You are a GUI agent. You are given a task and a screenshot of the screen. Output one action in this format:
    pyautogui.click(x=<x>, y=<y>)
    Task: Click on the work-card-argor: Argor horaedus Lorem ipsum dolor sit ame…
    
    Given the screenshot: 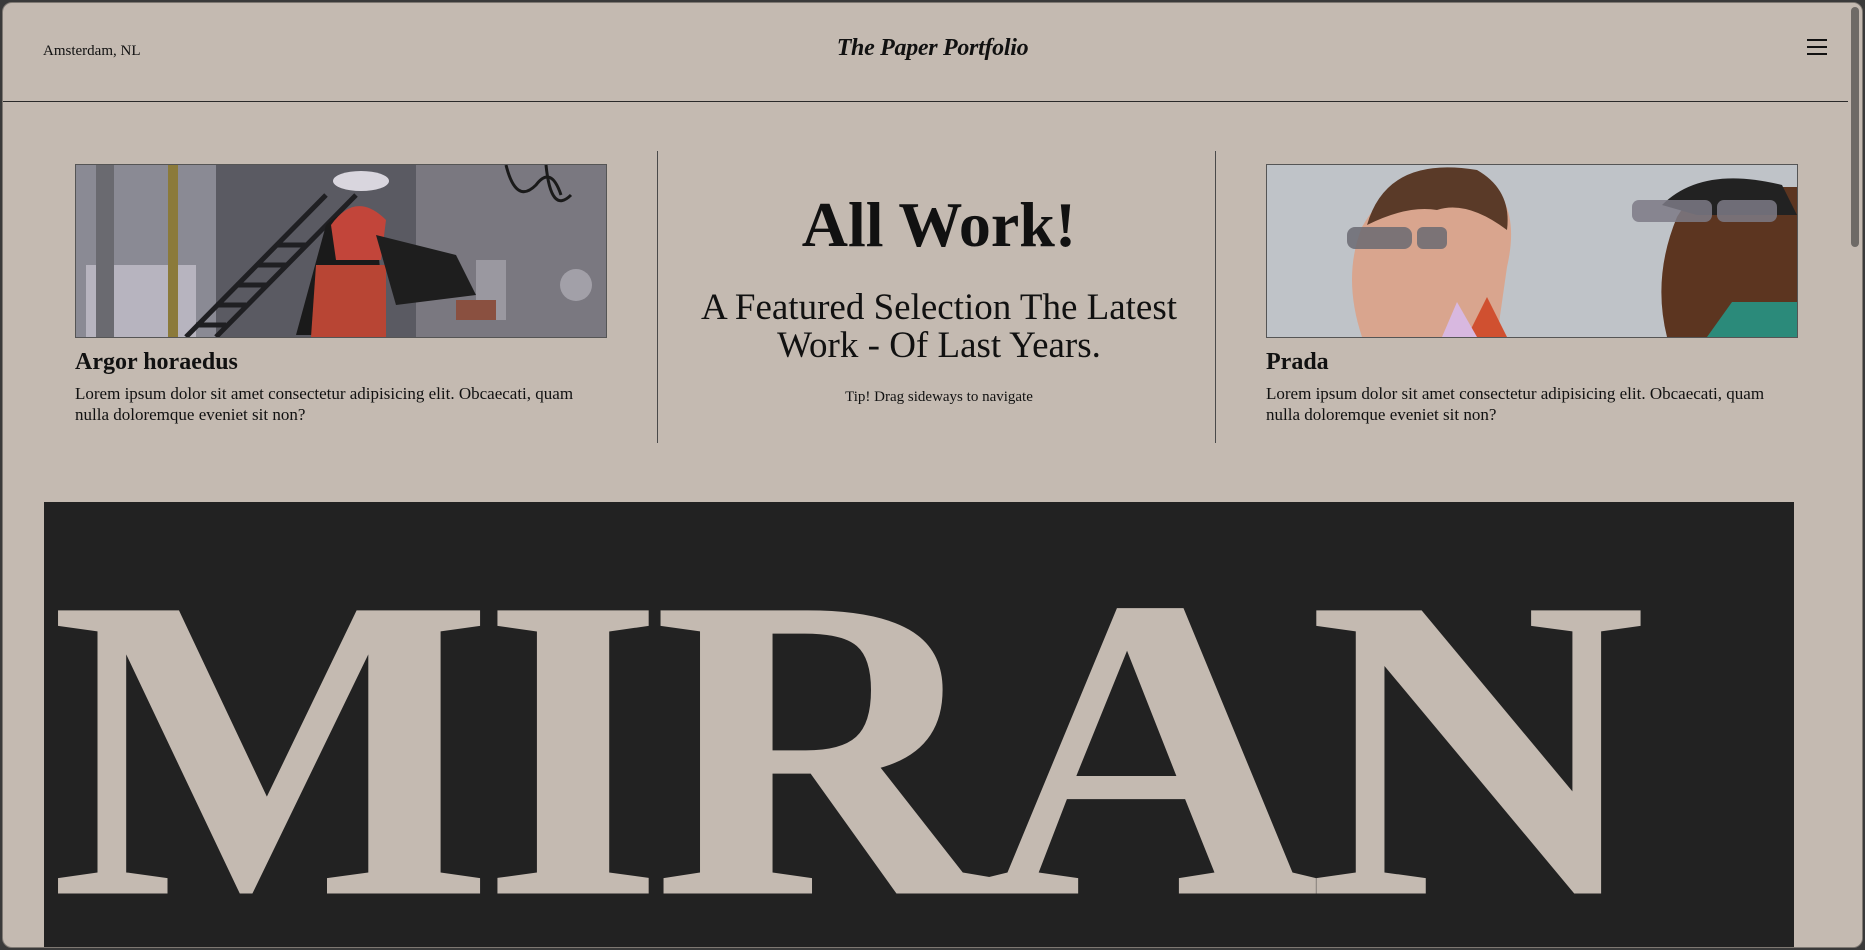 What is the action you would take?
    pyautogui.click(x=341, y=294)
    